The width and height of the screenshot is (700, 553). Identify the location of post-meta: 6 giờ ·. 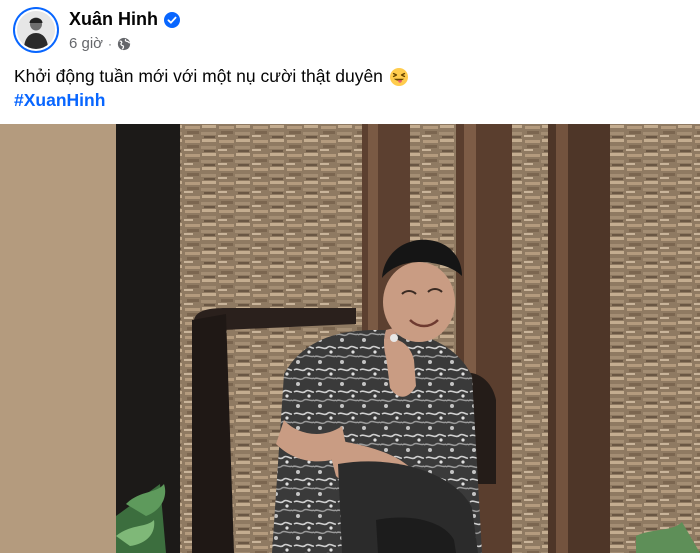
(100, 43).